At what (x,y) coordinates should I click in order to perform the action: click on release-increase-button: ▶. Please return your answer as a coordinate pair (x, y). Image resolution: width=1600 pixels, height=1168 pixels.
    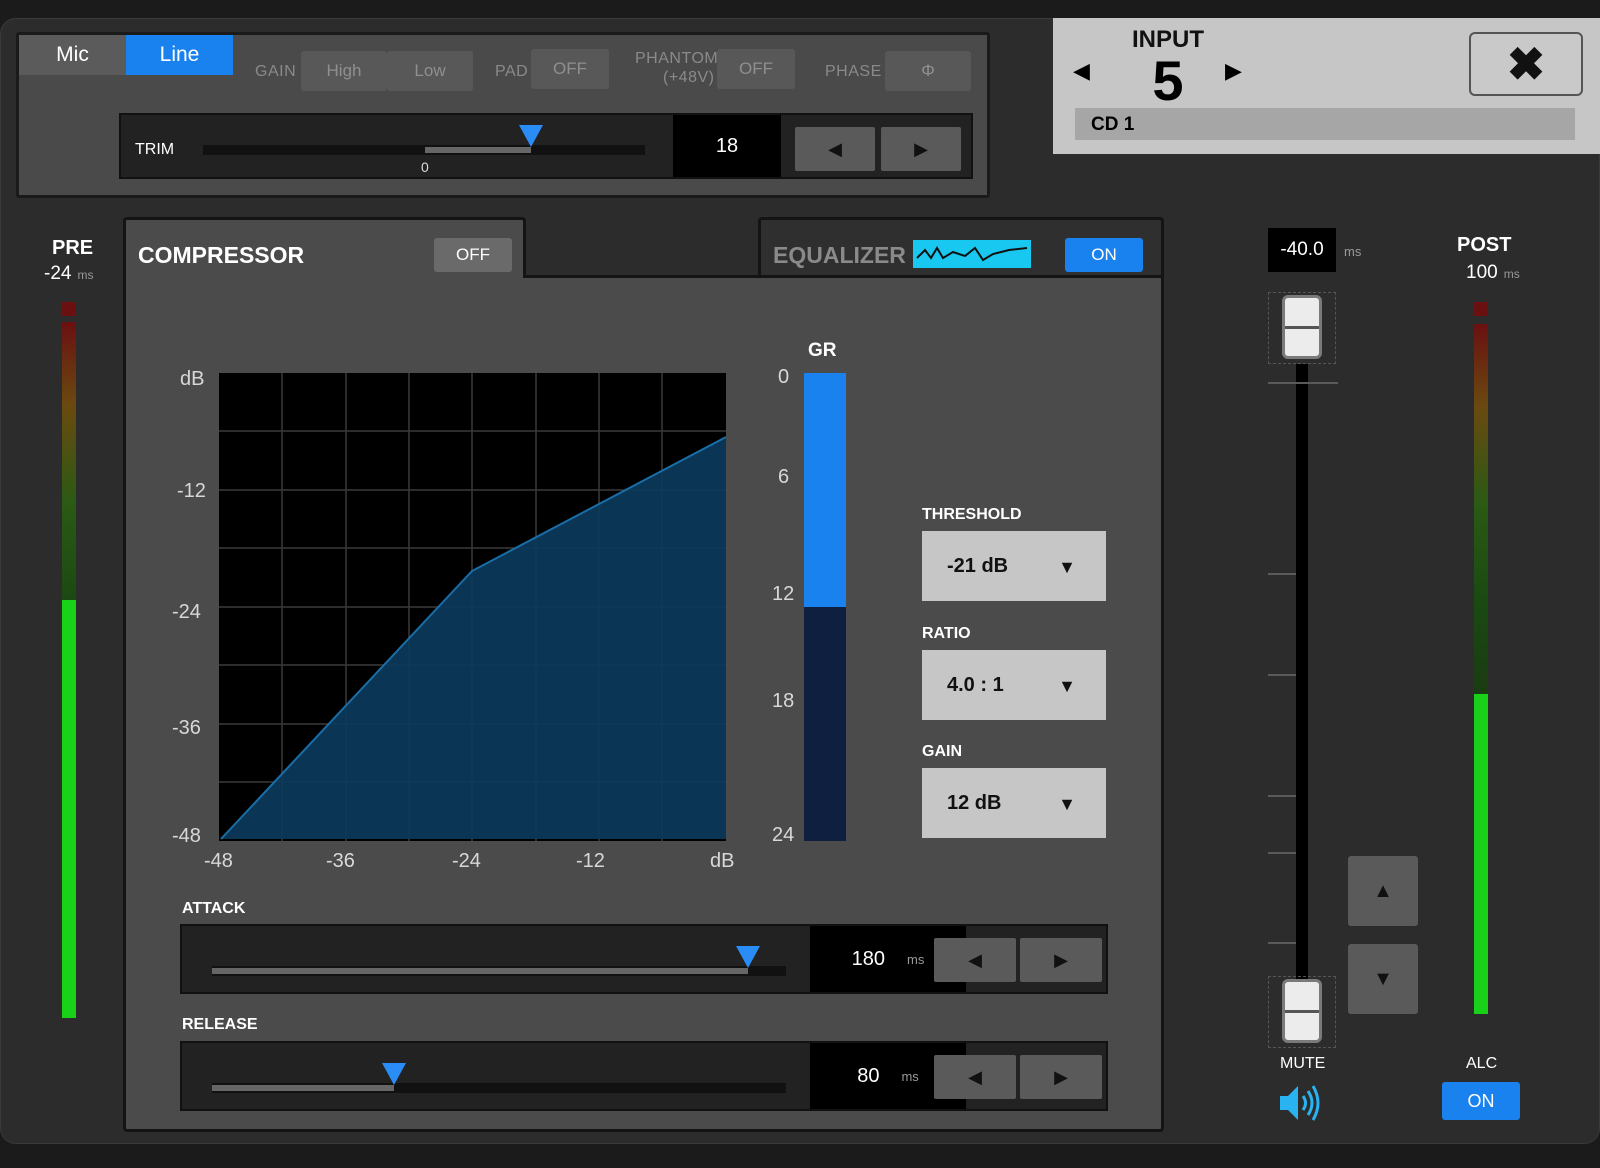
    Looking at the image, I should click on (1061, 1077).